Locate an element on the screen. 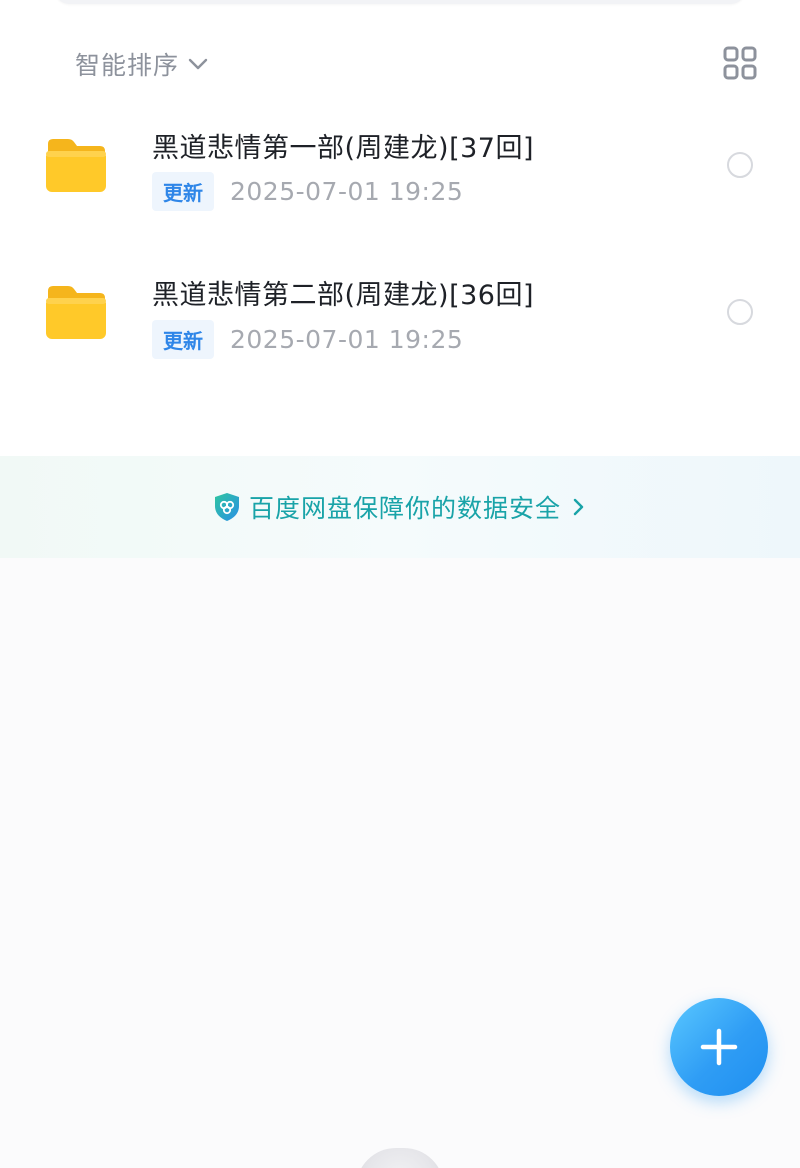  add-button is located at coordinates (719, 1047).